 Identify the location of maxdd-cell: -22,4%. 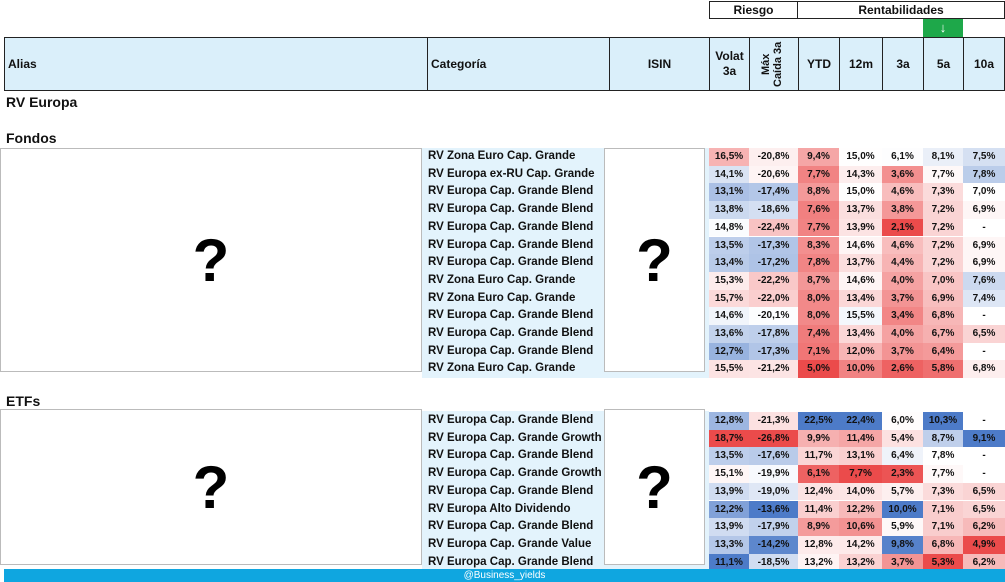
(773, 227).